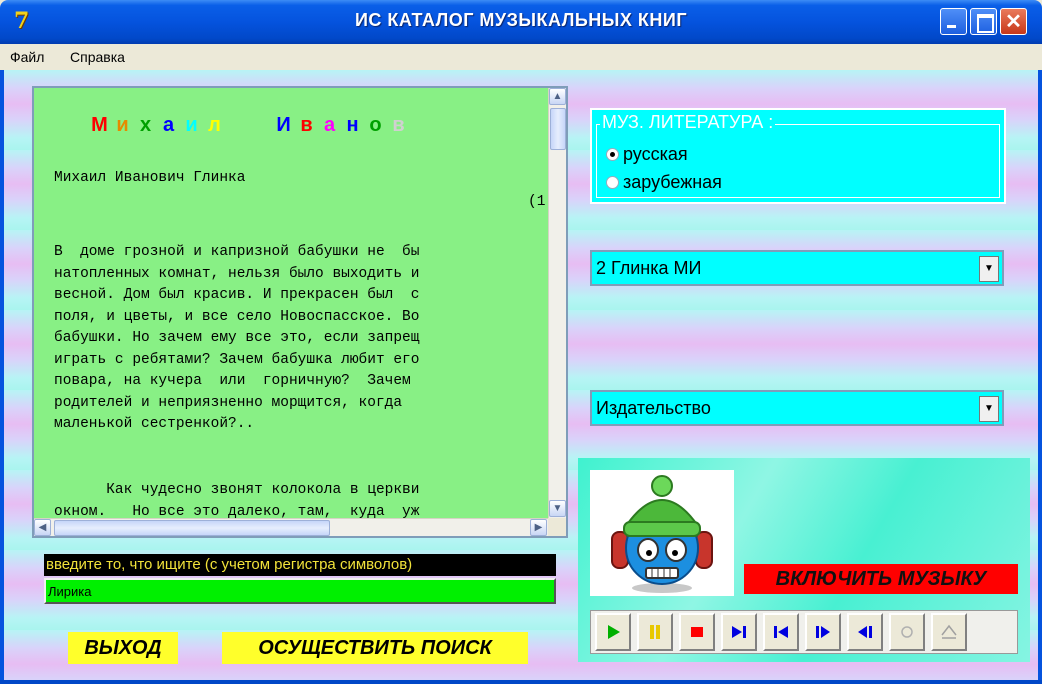  Describe the element at coordinates (688, 122) in the screenshot. I see `group-title: МУЗ. ЛИТЕРАТУРА :` at that location.